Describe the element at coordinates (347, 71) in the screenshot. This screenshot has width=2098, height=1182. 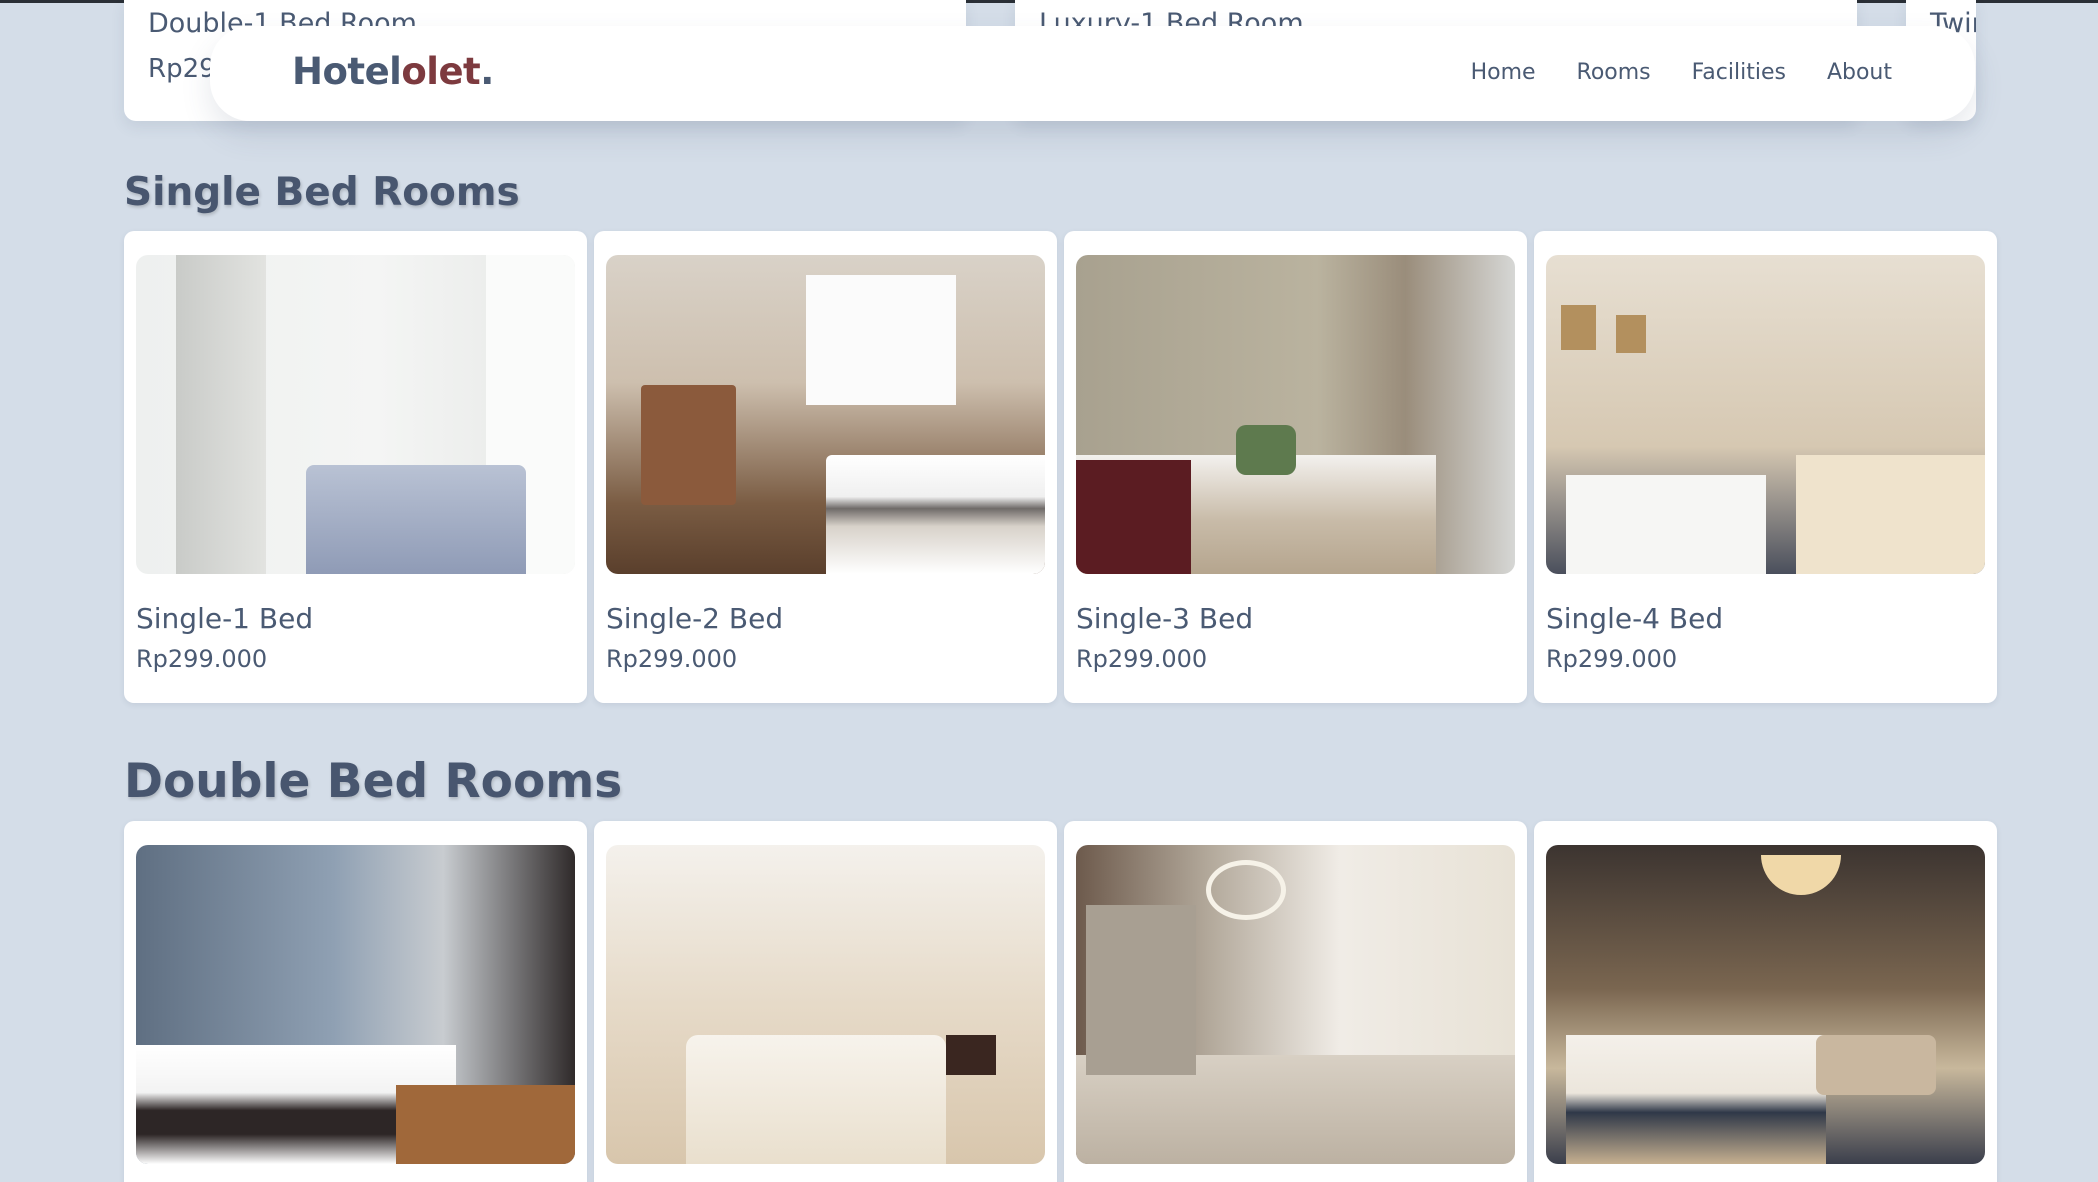
I see `brand-name-main: Hotel` at that location.